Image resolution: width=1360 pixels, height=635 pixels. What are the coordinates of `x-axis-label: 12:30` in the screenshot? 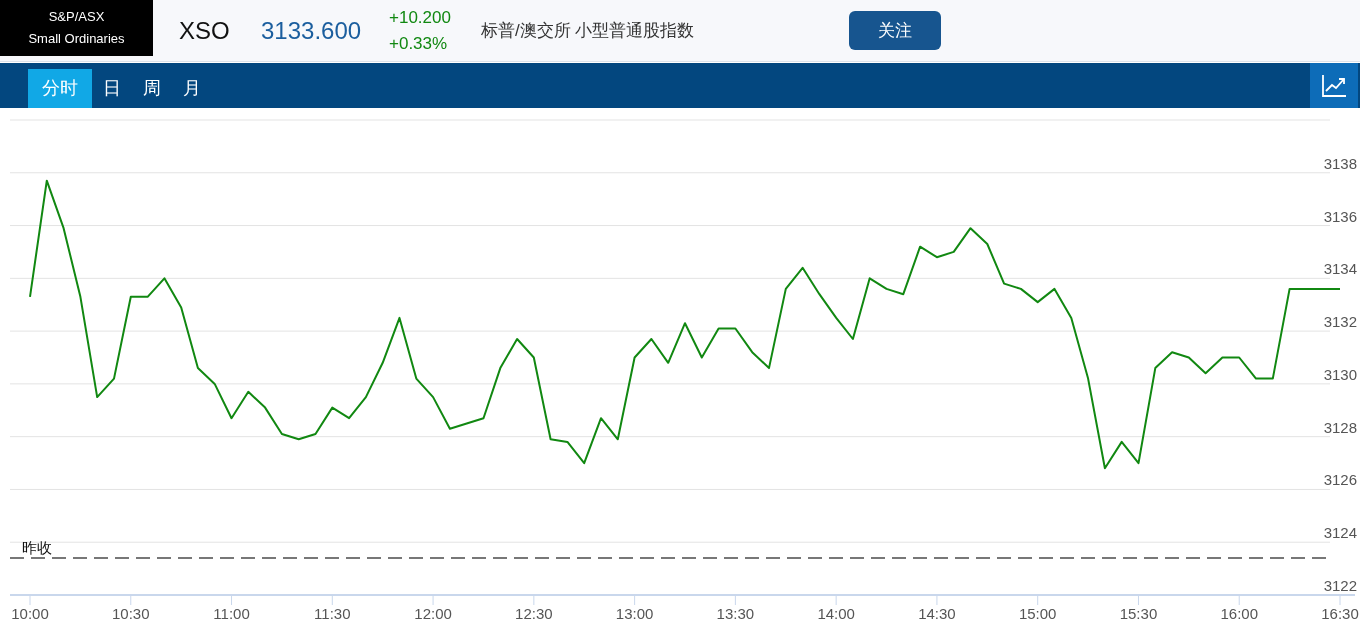 It's located at (534, 613).